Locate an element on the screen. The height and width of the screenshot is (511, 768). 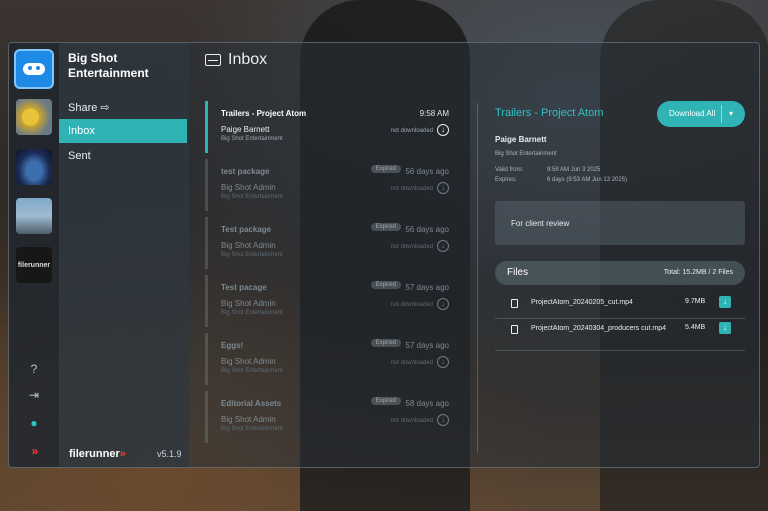
valid-from-value: 9:58 AM Jun 3 2025 is located at coordinates (574, 170).